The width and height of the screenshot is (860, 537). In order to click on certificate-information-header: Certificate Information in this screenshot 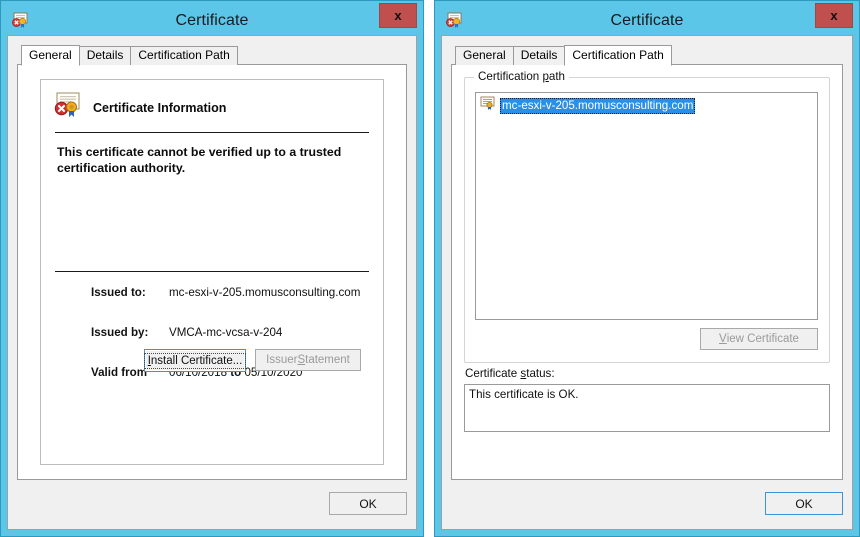, I will do `click(212, 101)`.